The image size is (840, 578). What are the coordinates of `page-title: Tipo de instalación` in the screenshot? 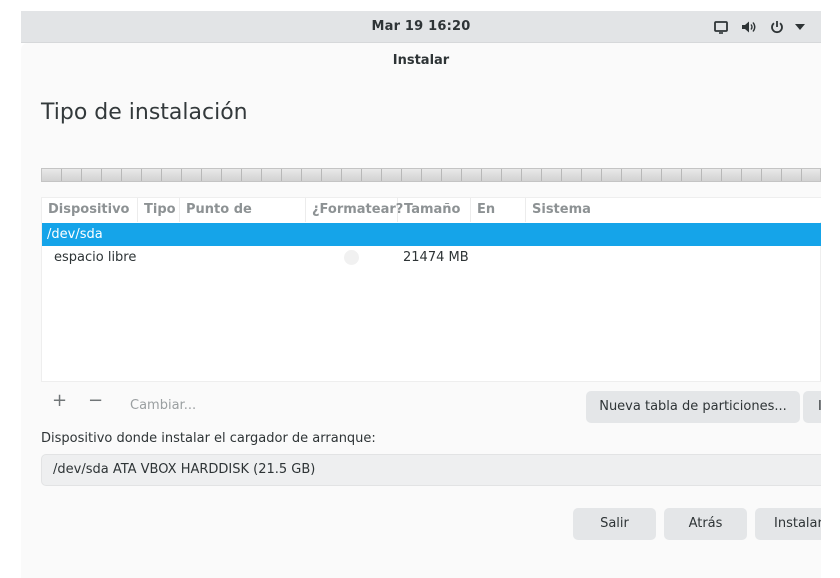 It's located at (144, 112).